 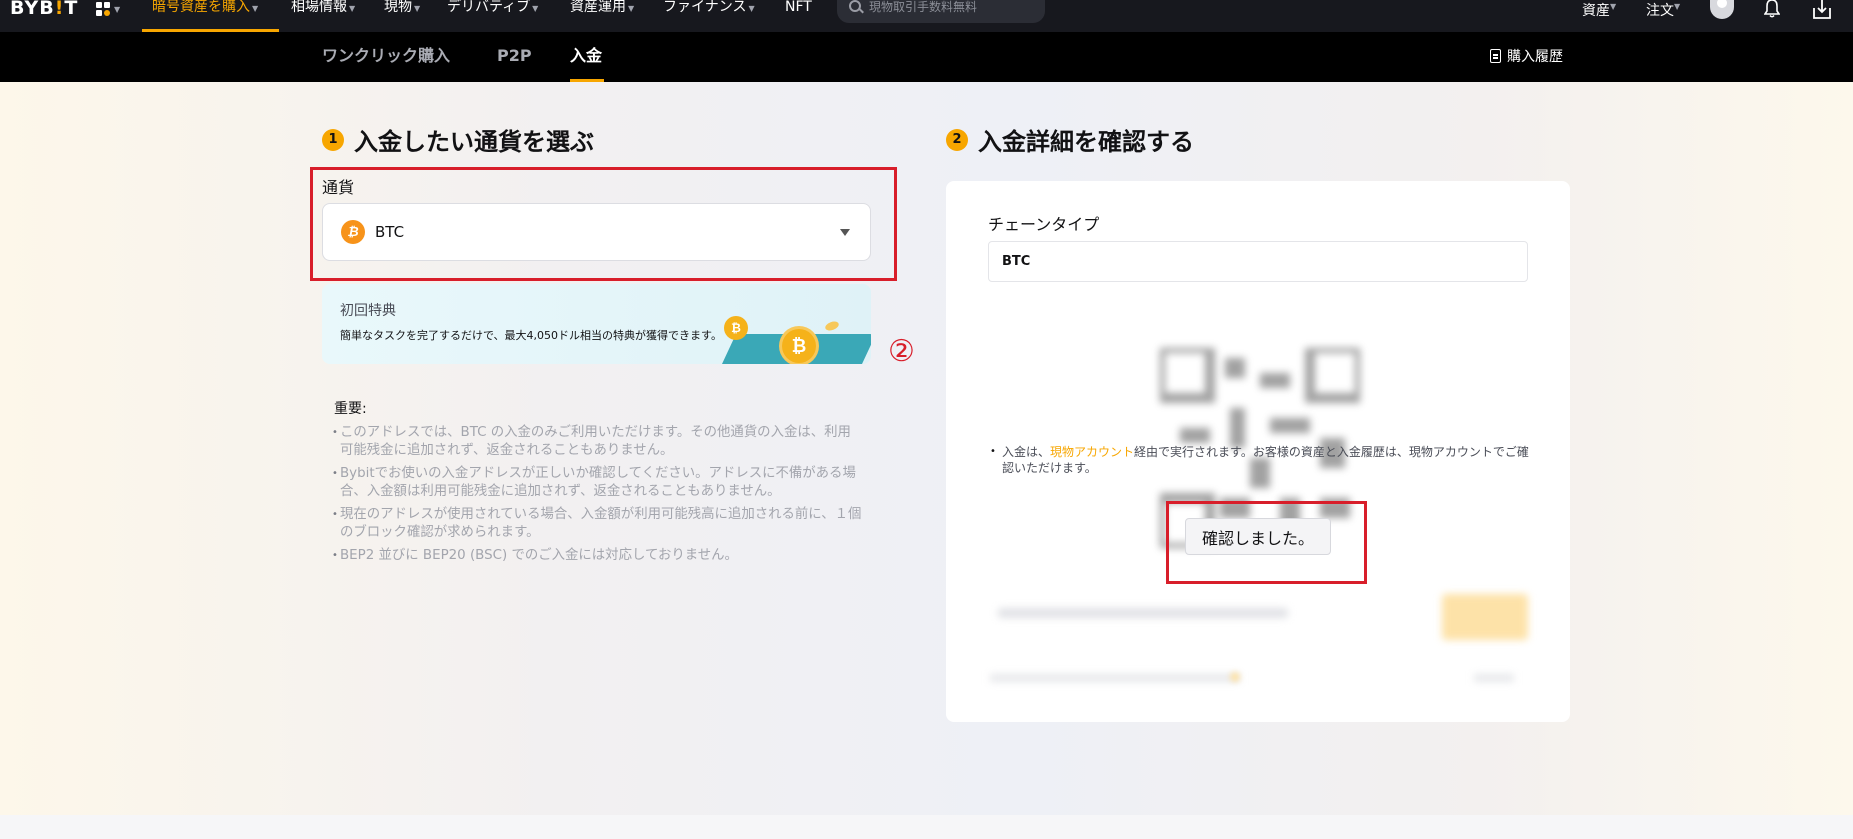 What do you see at coordinates (205, 9) in the screenshot?
I see `nav-item-buy-crypto: 暗号資産を購入 ▼` at bounding box center [205, 9].